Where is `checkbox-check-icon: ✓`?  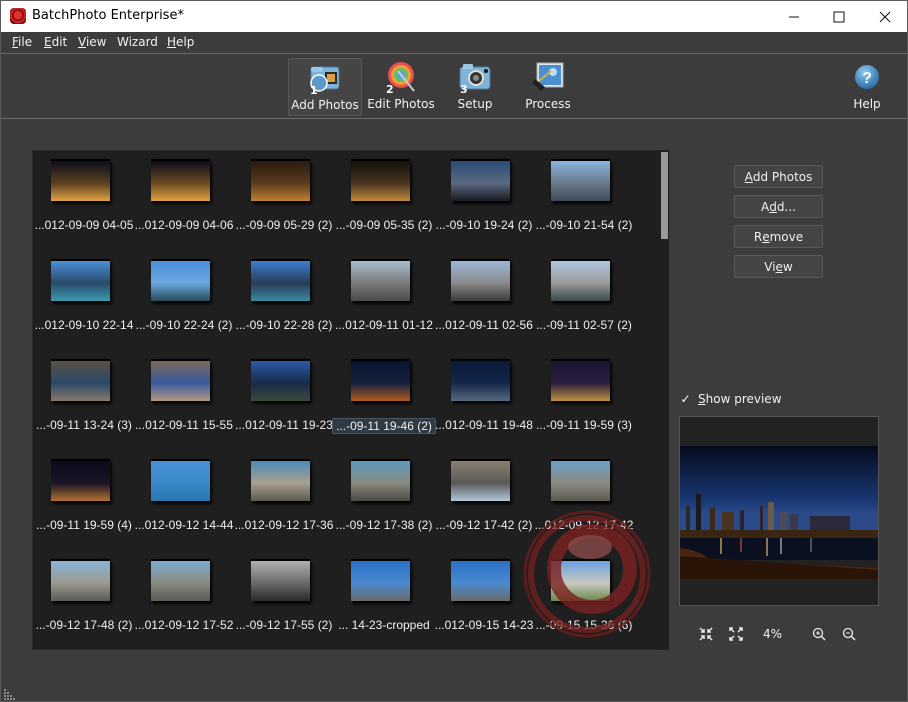
checkbox-check-icon: ✓ is located at coordinates (685, 399).